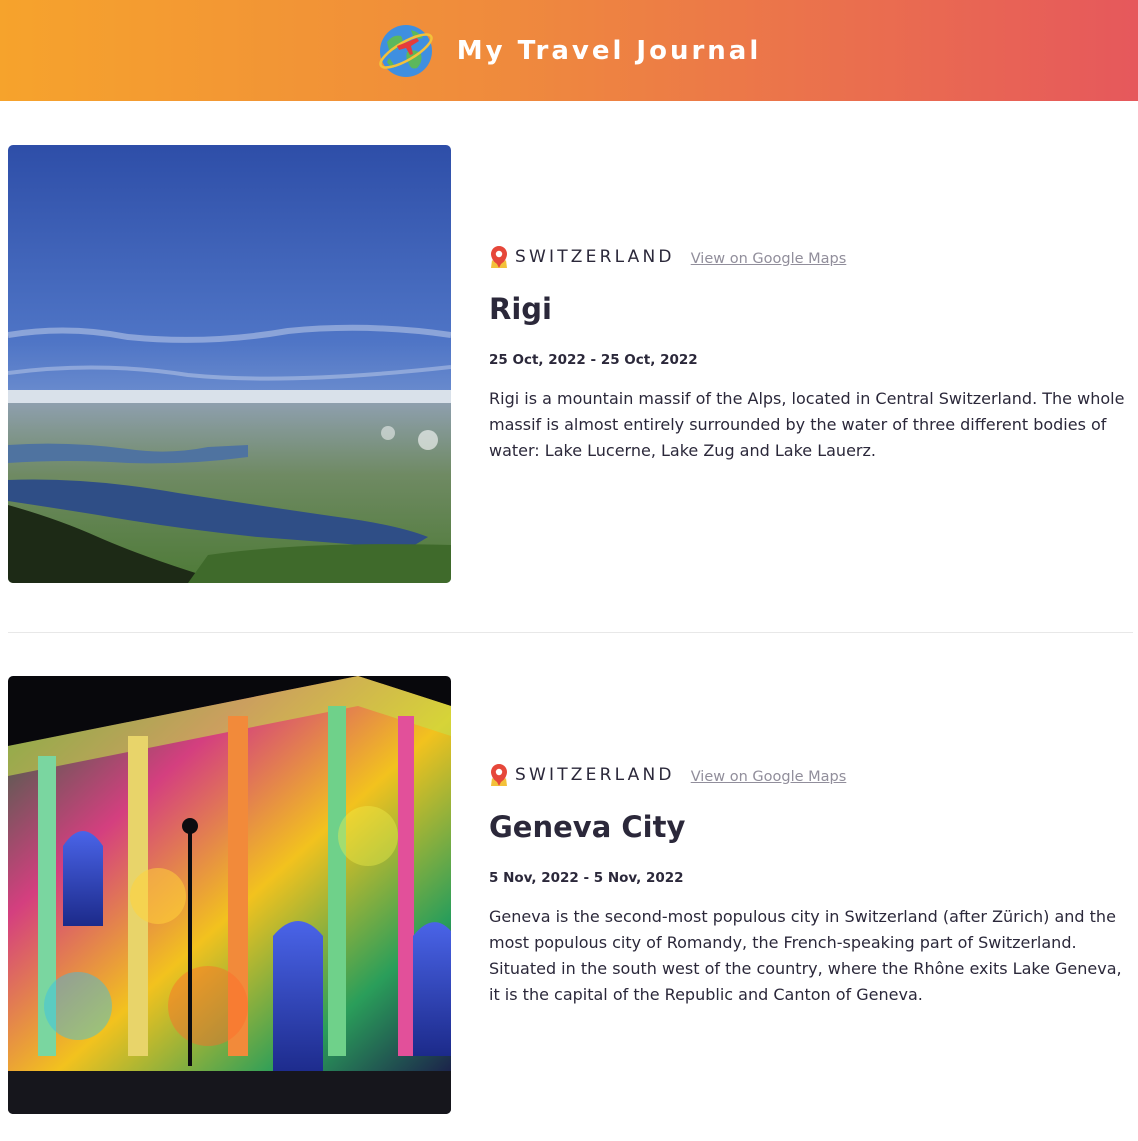 This screenshot has width=1138, height=1141. I want to click on globe-icon, so click(405, 50).